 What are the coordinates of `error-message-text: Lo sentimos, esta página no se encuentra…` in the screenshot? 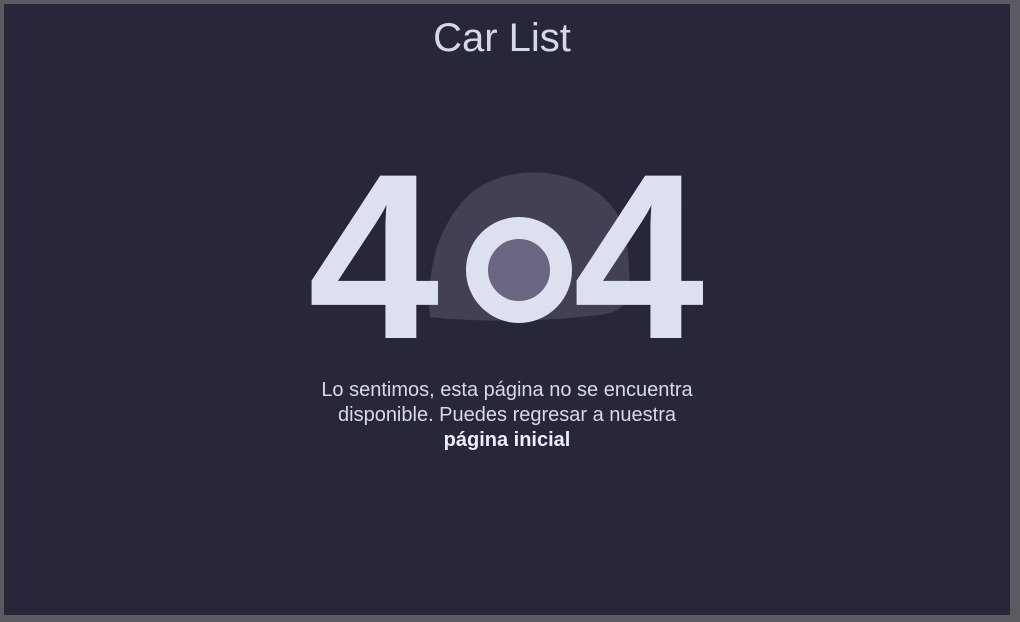 It's located at (507, 402).